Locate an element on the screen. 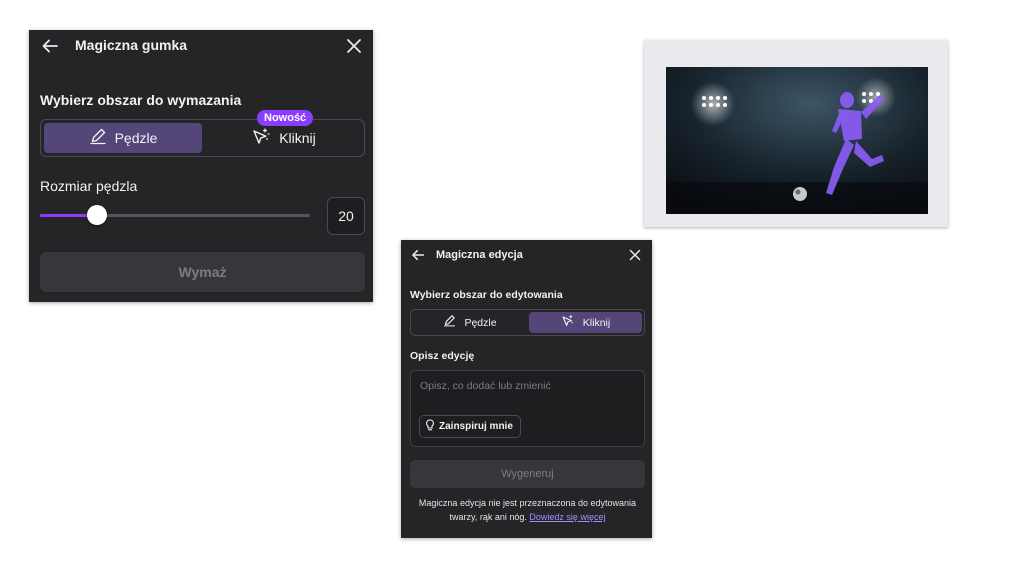 This screenshot has height=576, width=1024. slider-thumb is located at coordinates (96, 215).